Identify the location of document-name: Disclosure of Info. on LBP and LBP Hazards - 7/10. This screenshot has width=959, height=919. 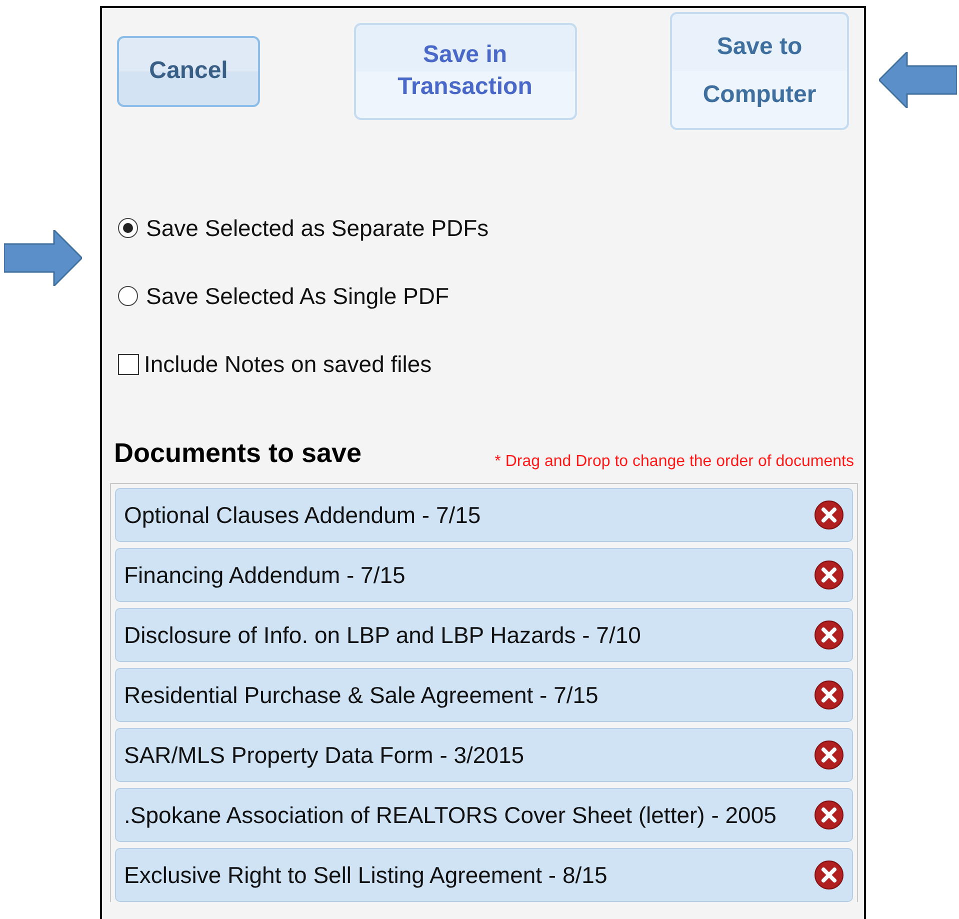
(382, 635).